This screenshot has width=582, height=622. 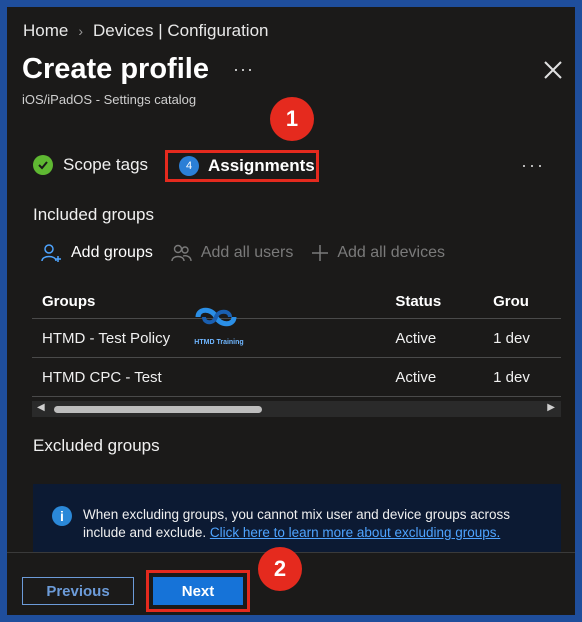 What do you see at coordinates (280, 569) in the screenshot?
I see `annotation-marker-2: 2` at bounding box center [280, 569].